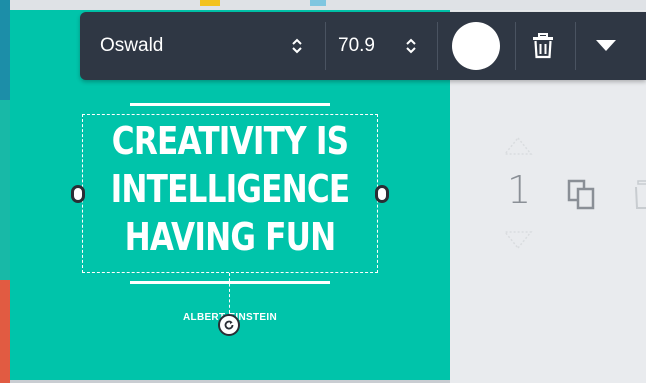 Image resolution: width=646 pixels, height=383 pixels. I want to click on rotate-icon, so click(229, 325).